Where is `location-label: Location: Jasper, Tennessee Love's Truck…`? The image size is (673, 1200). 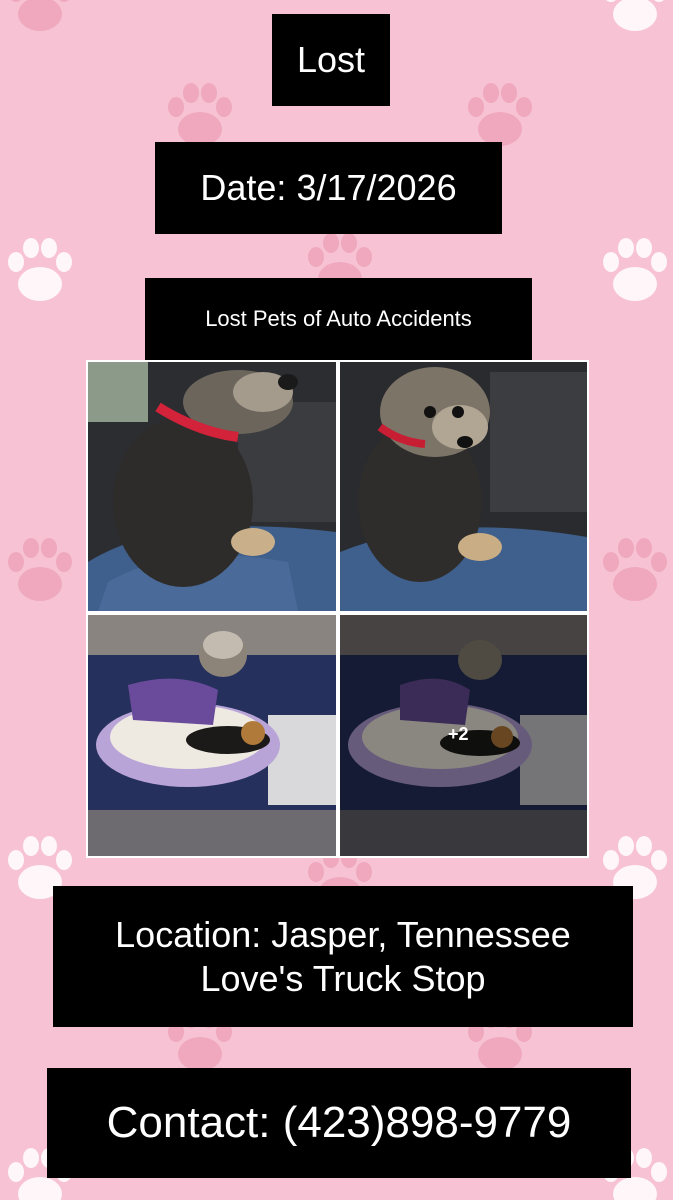 location-label: Location: Jasper, Tennessee Love's Truck… is located at coordinates (343, 956).